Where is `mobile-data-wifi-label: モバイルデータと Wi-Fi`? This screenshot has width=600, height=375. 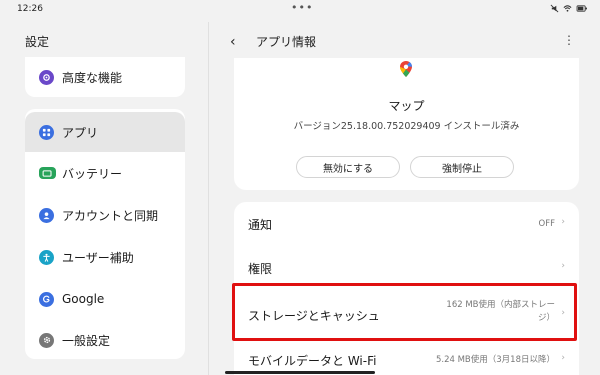
mobile-data-wifi-label: モバイルデータと Wi-Fi is located at coordinates (312, 361).